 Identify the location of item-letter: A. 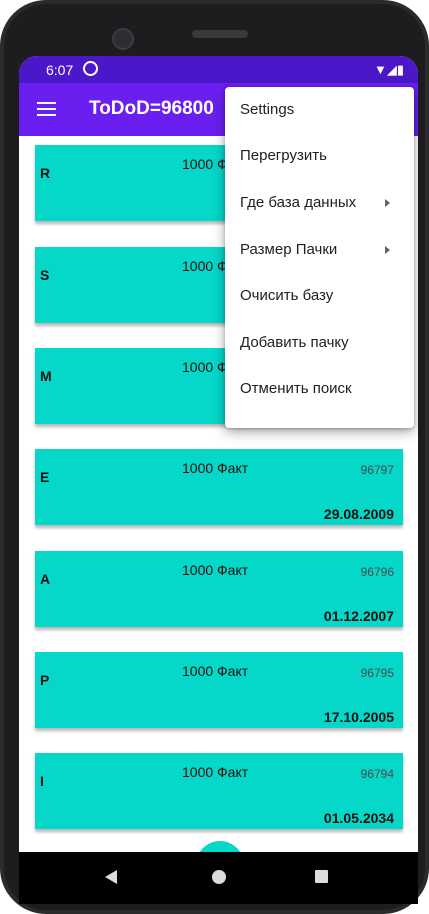
(45, 579).